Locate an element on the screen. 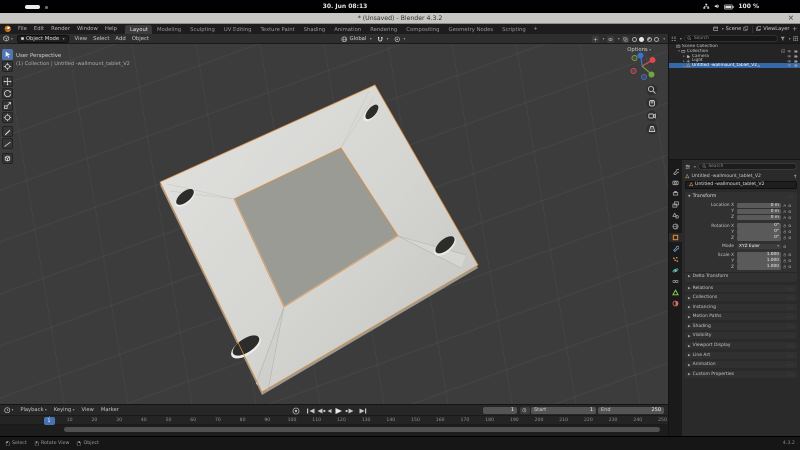  transform-panel-header: ▼ Transform :::: is located at coordinates (741, 196).